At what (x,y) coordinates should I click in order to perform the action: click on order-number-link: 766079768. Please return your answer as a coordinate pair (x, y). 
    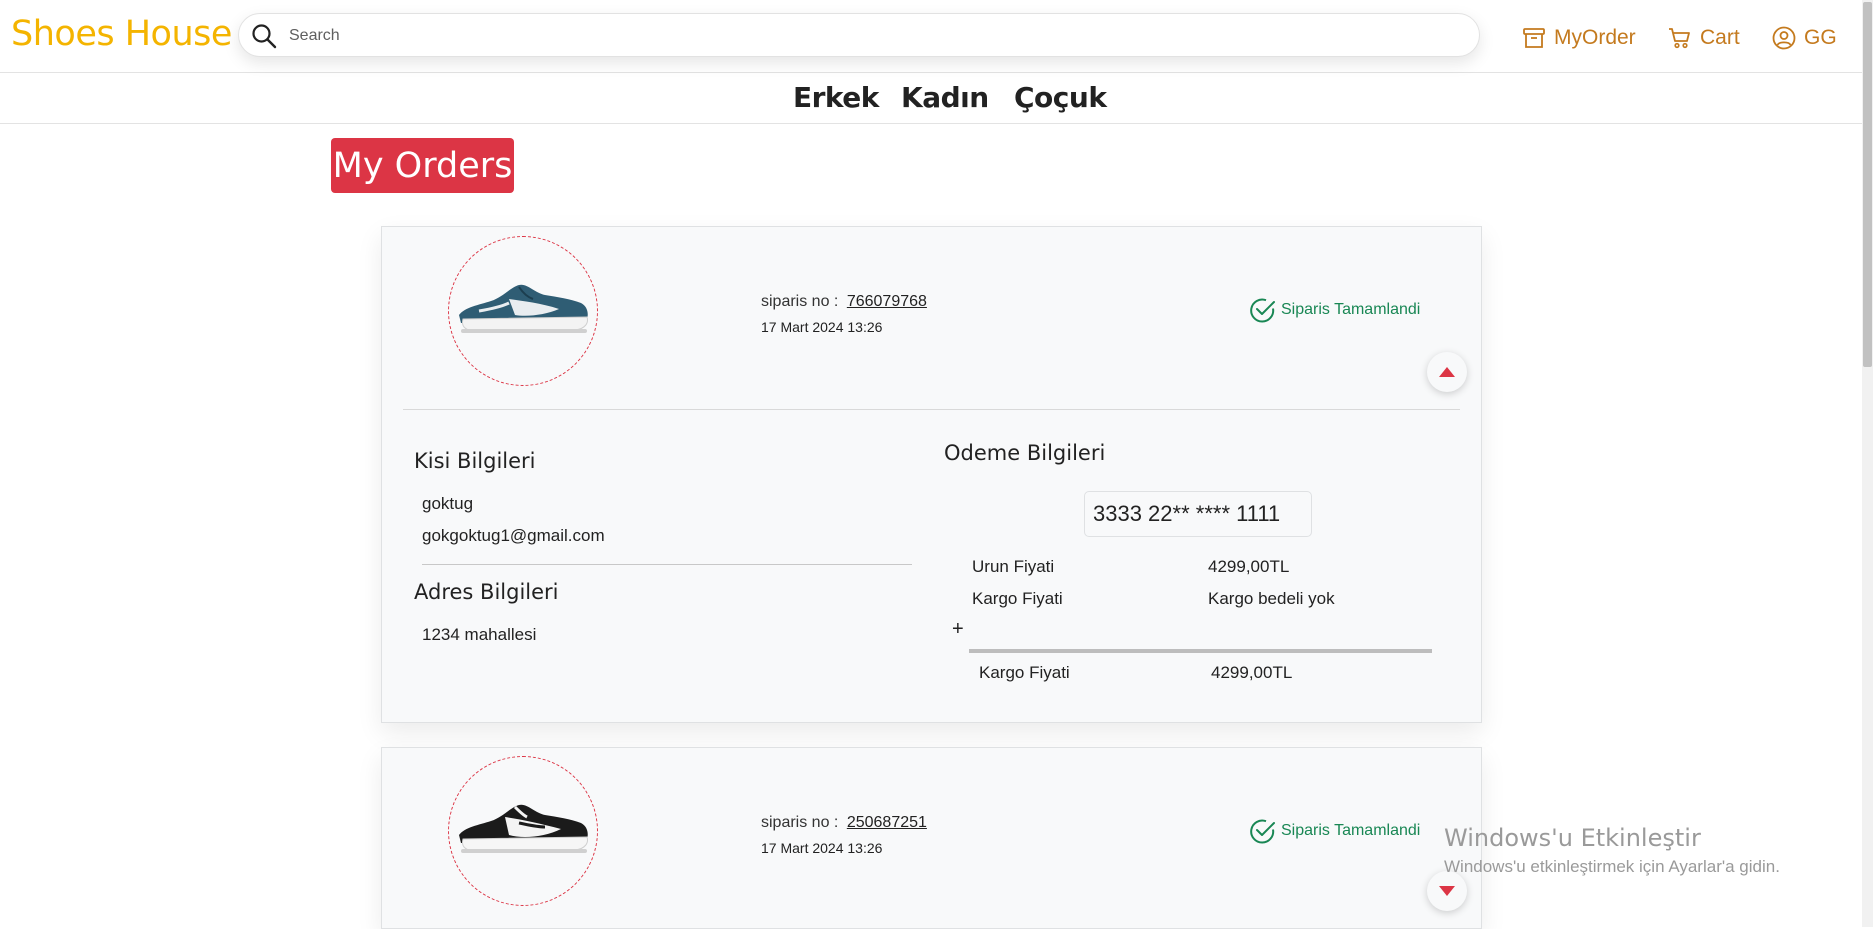
    Looking at the image, I should click on (887, 301).